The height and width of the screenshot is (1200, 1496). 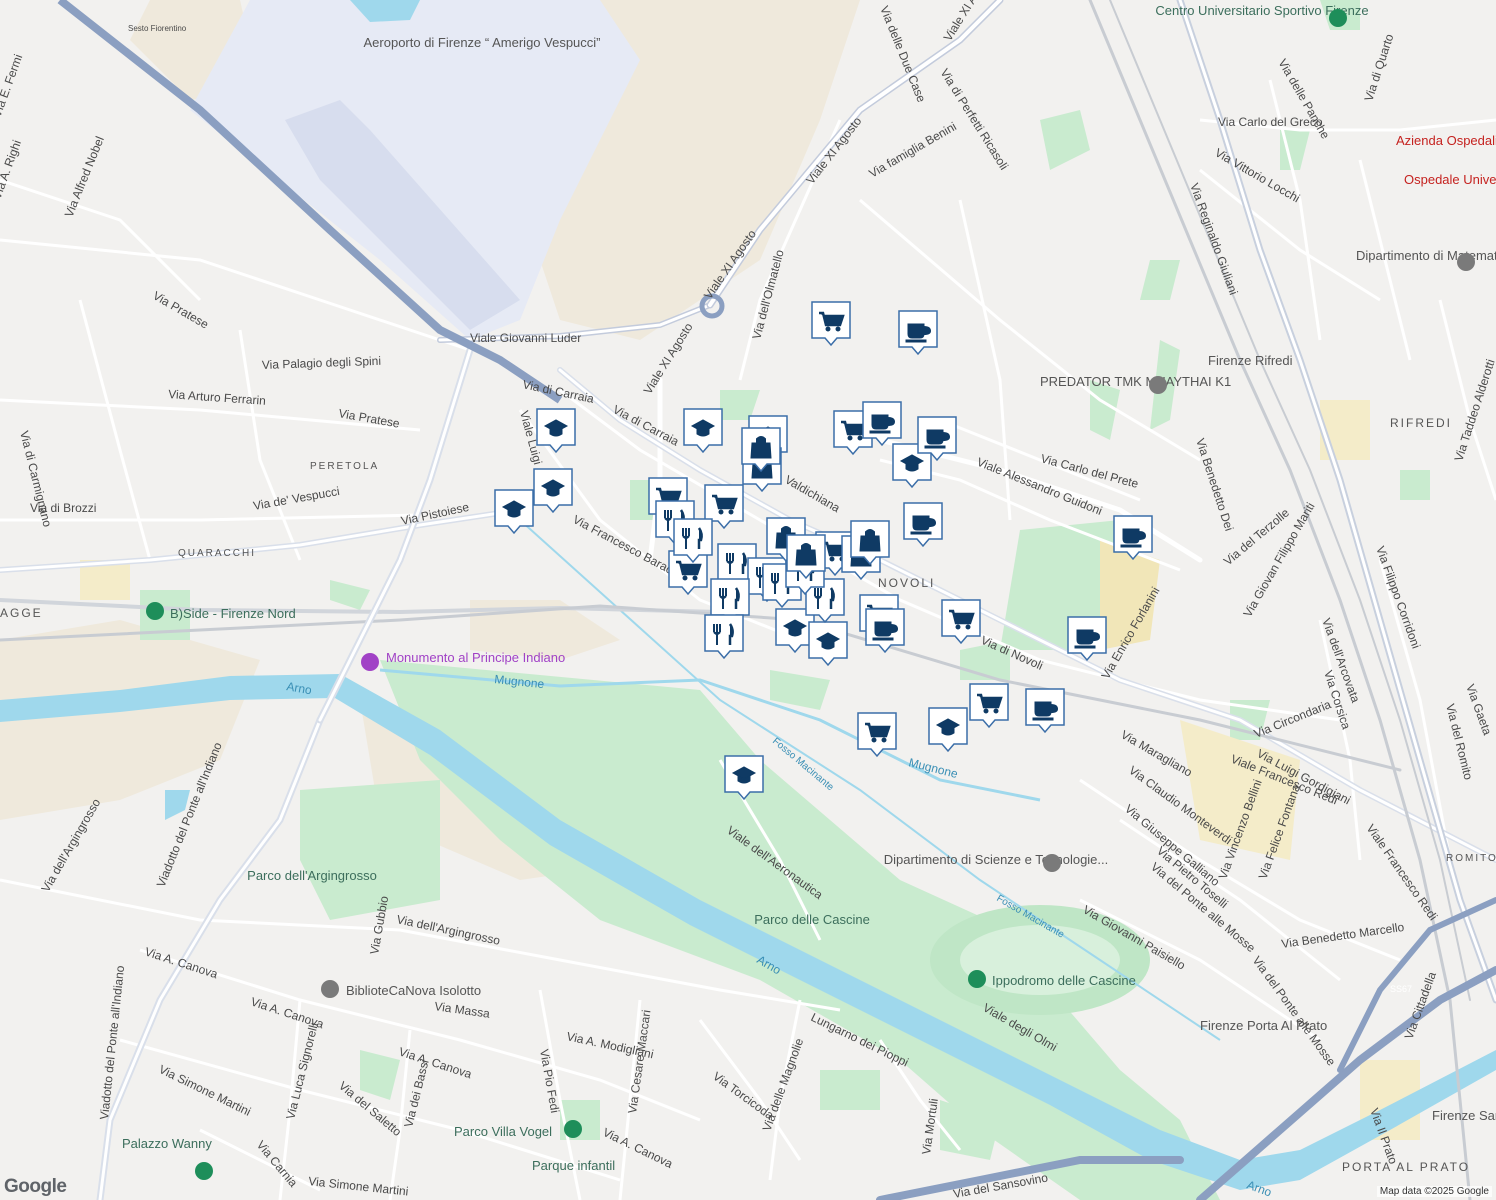 What do you see at coordinates (35, 1186) in the screenshot?
I see `google-logo: Google` at bounding box center [35, 1186].